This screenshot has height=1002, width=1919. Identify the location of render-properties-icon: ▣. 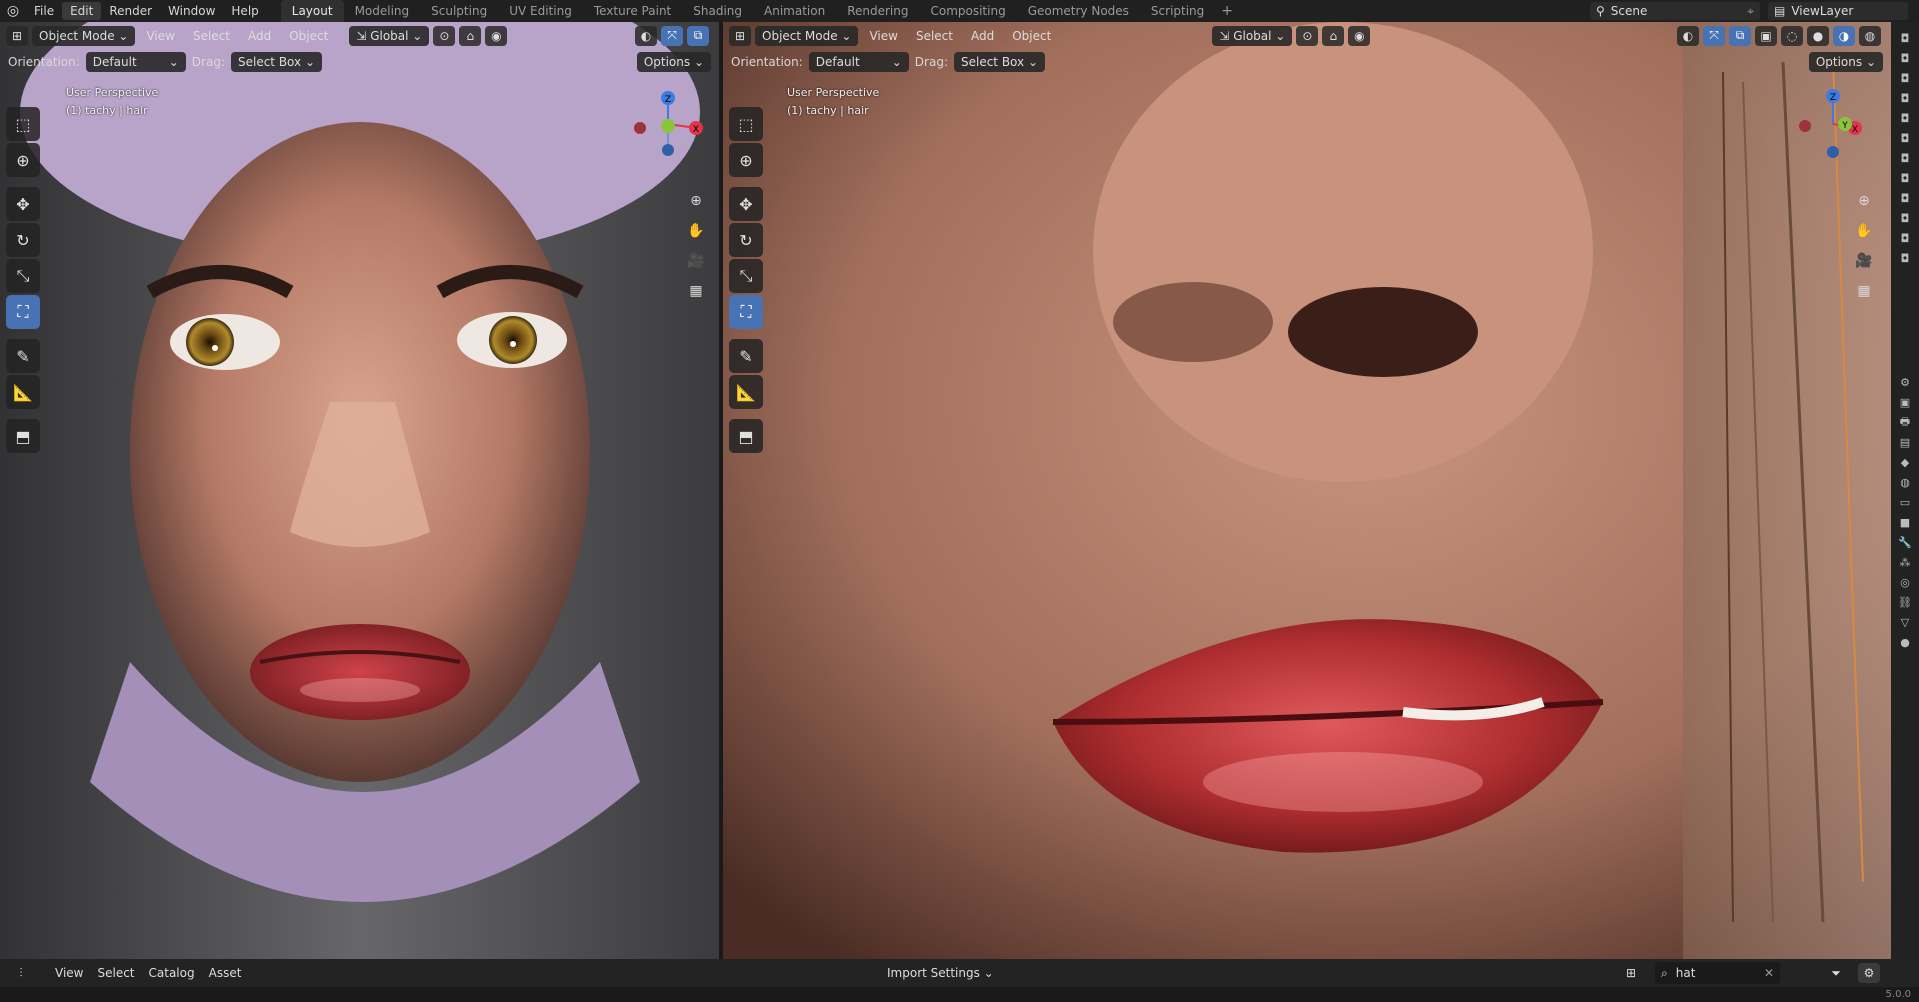
(1905, 402).